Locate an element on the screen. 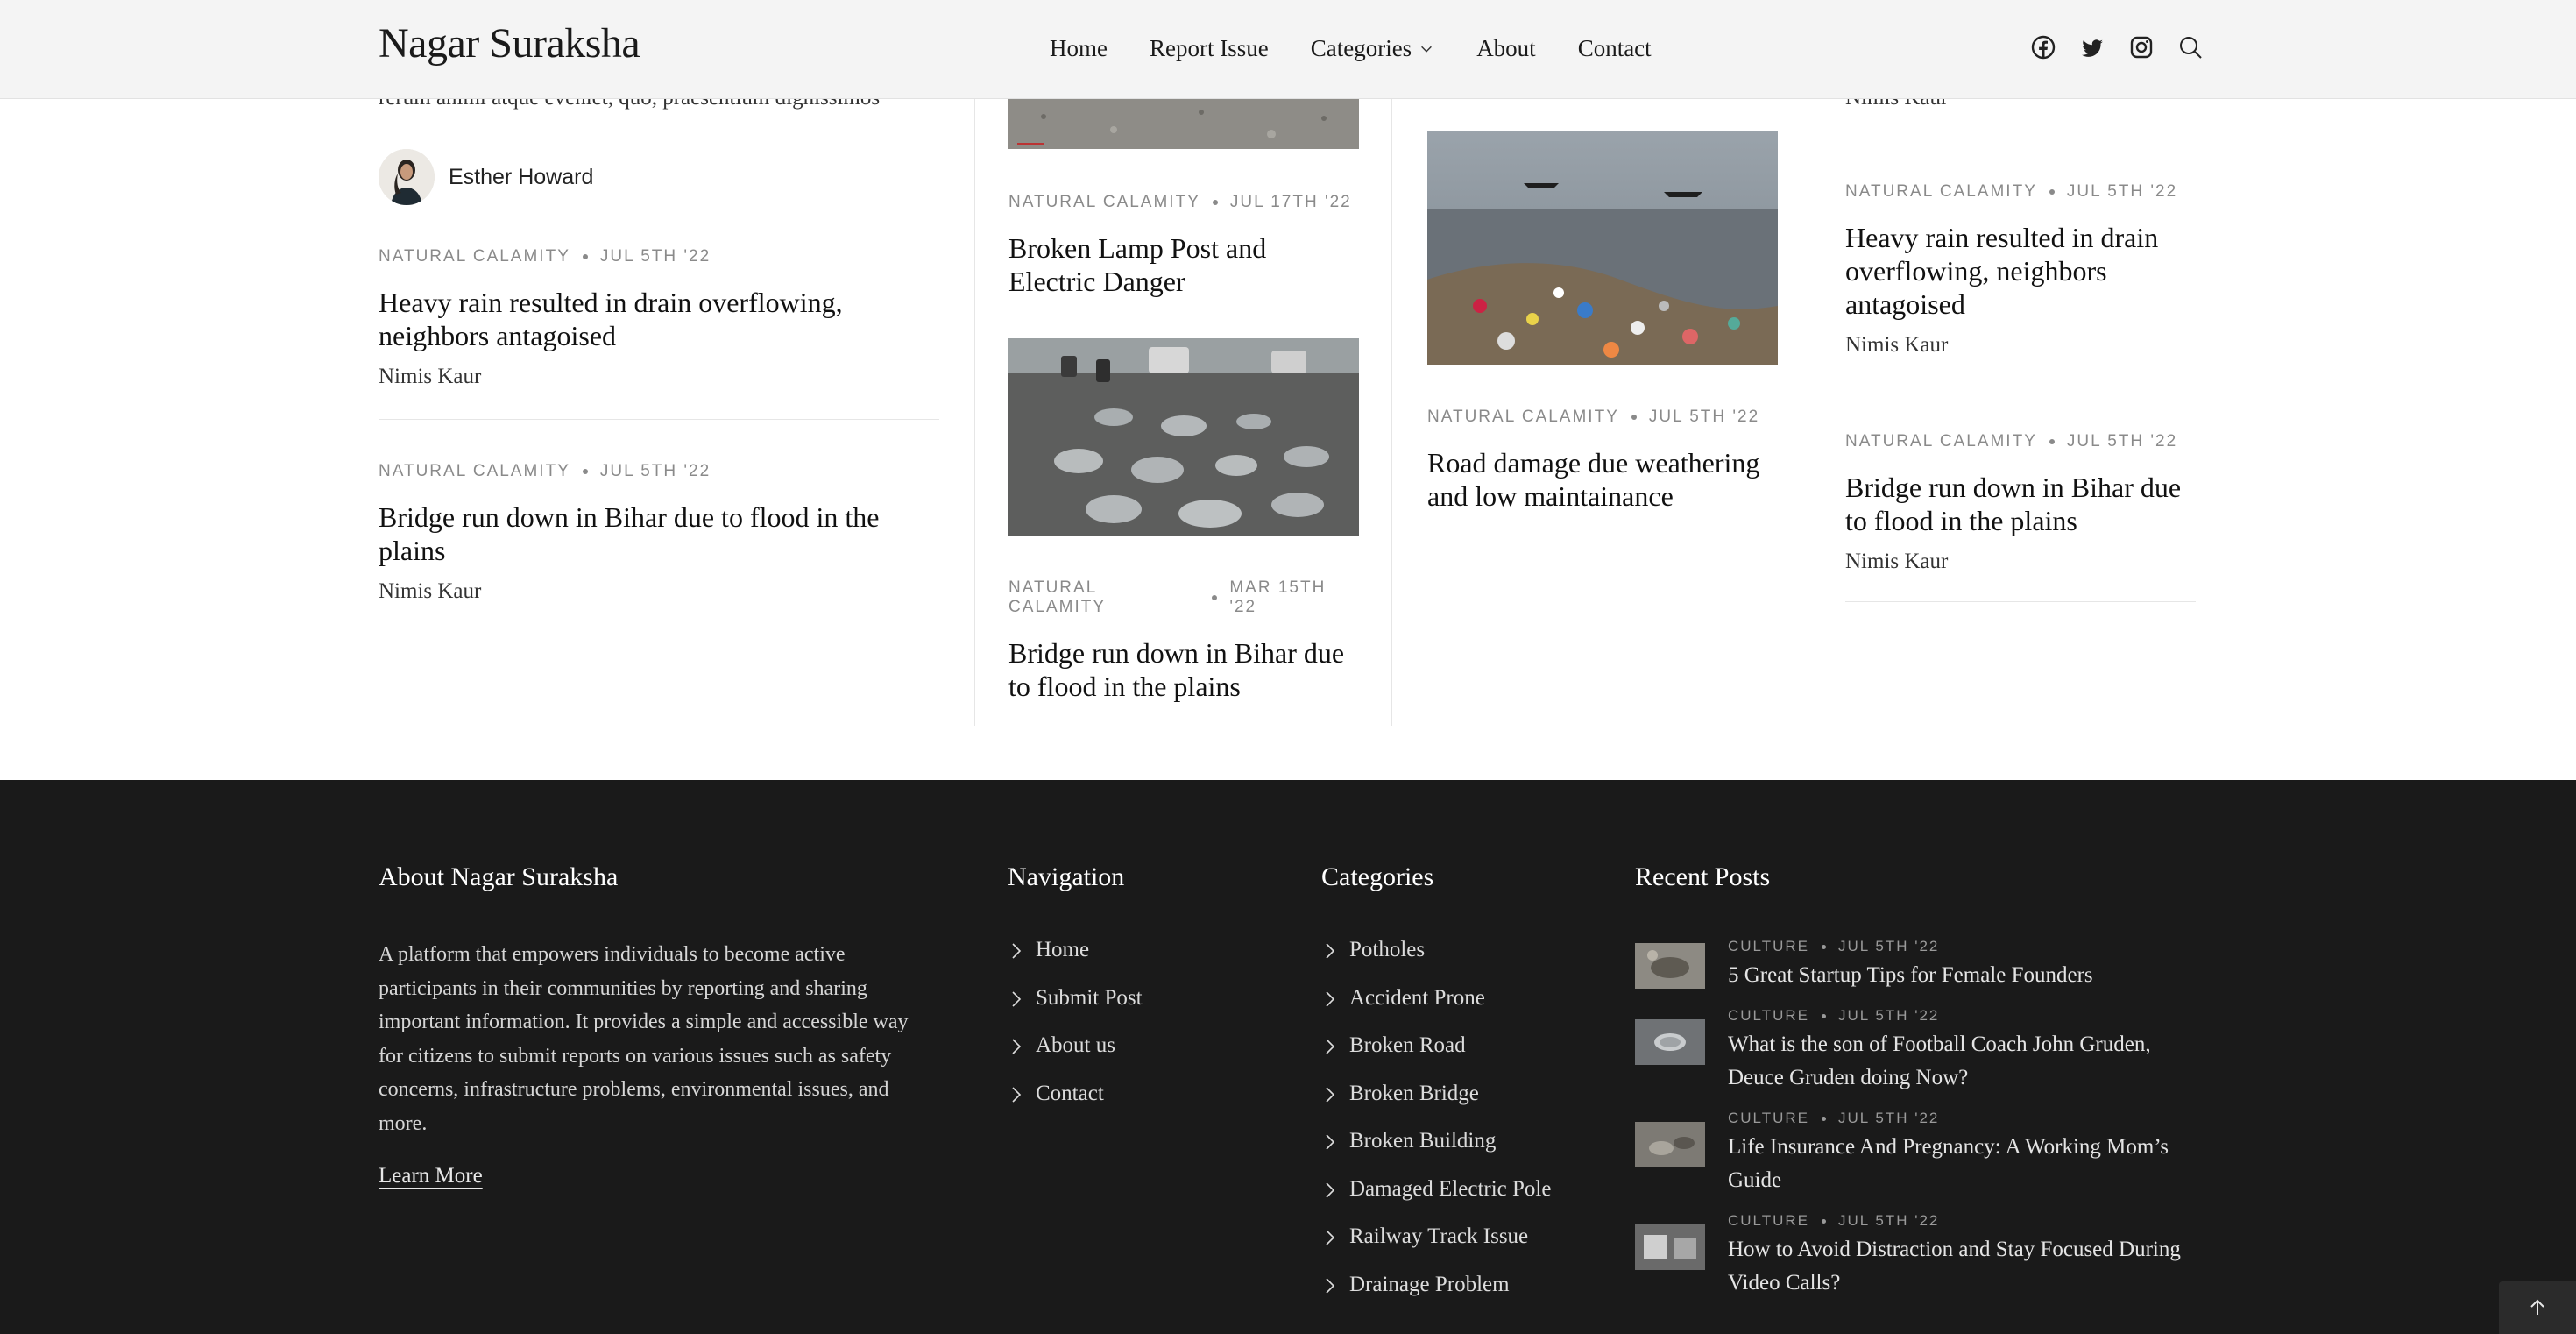 The height and width of the screenshot is (1334, 2576). post-date: Mar 15th '22 is located at coordinates (1278, 597).